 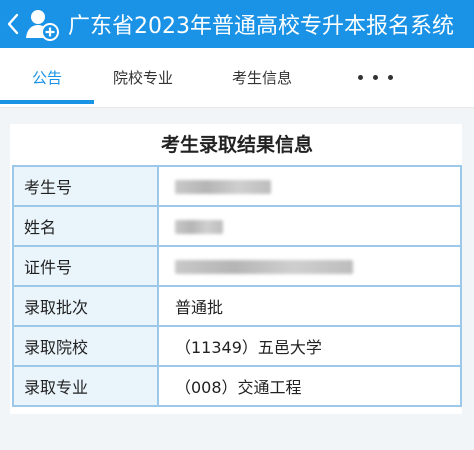 I want to click on page-title: 广东省2023年普通高校专升本报名系统, so click(x=261, y=26).